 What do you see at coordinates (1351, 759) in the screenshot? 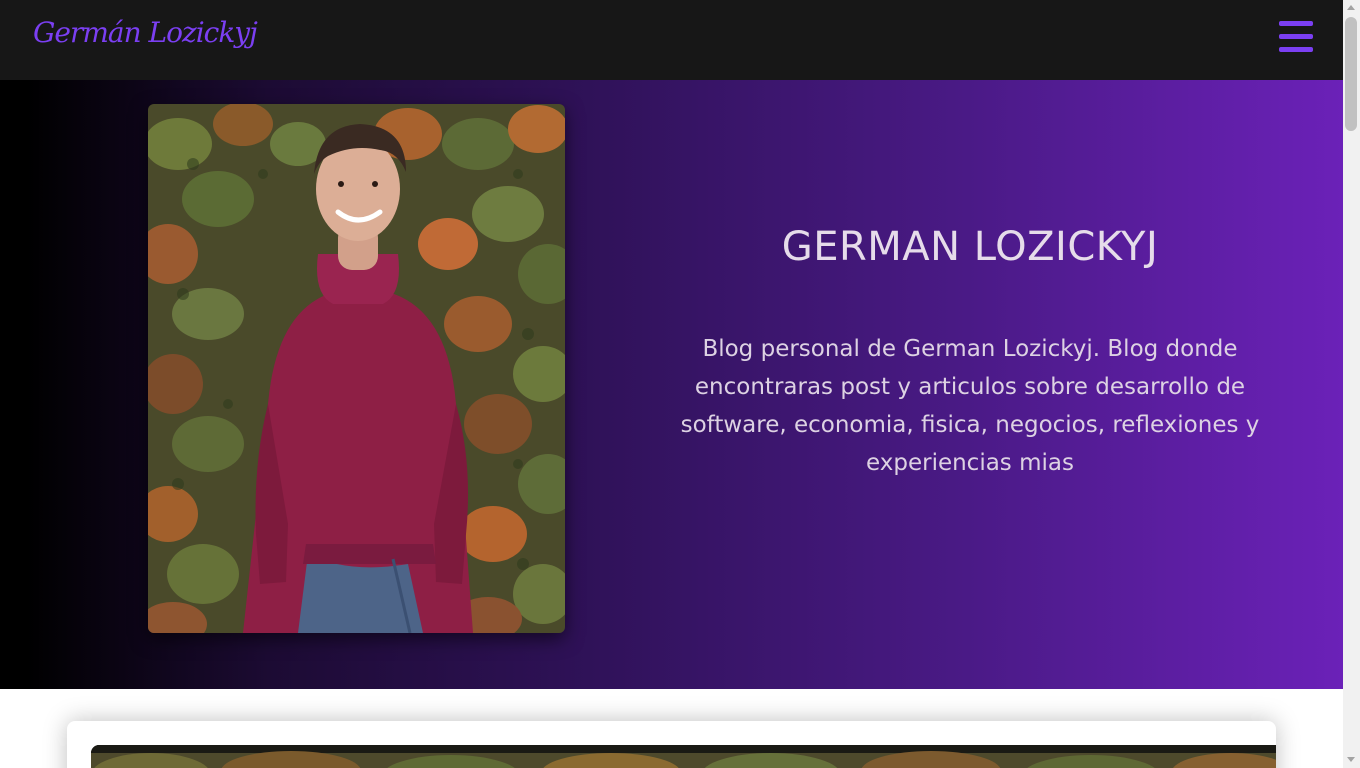
I see `scroll-down-arrow-icon` at bounding box center [1351, 759].